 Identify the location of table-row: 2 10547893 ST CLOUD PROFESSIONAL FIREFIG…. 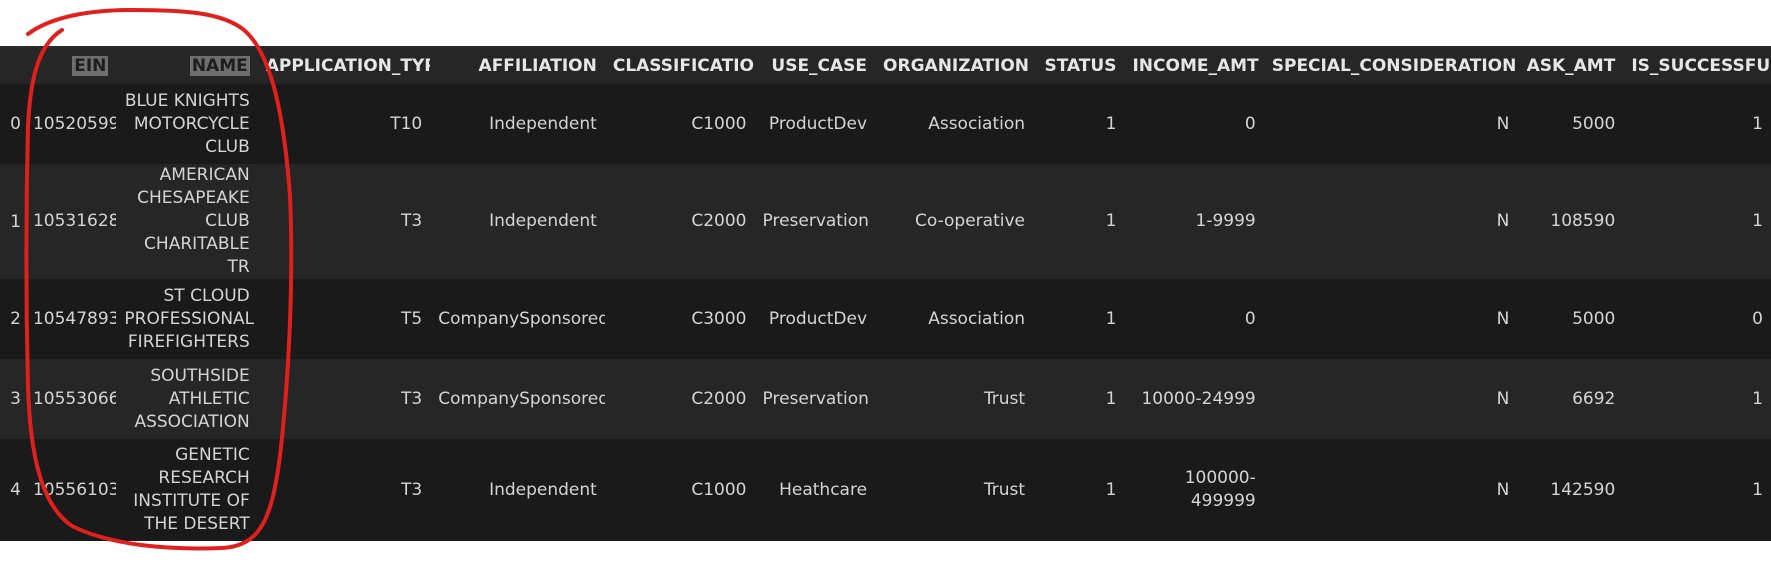
(885, 319).